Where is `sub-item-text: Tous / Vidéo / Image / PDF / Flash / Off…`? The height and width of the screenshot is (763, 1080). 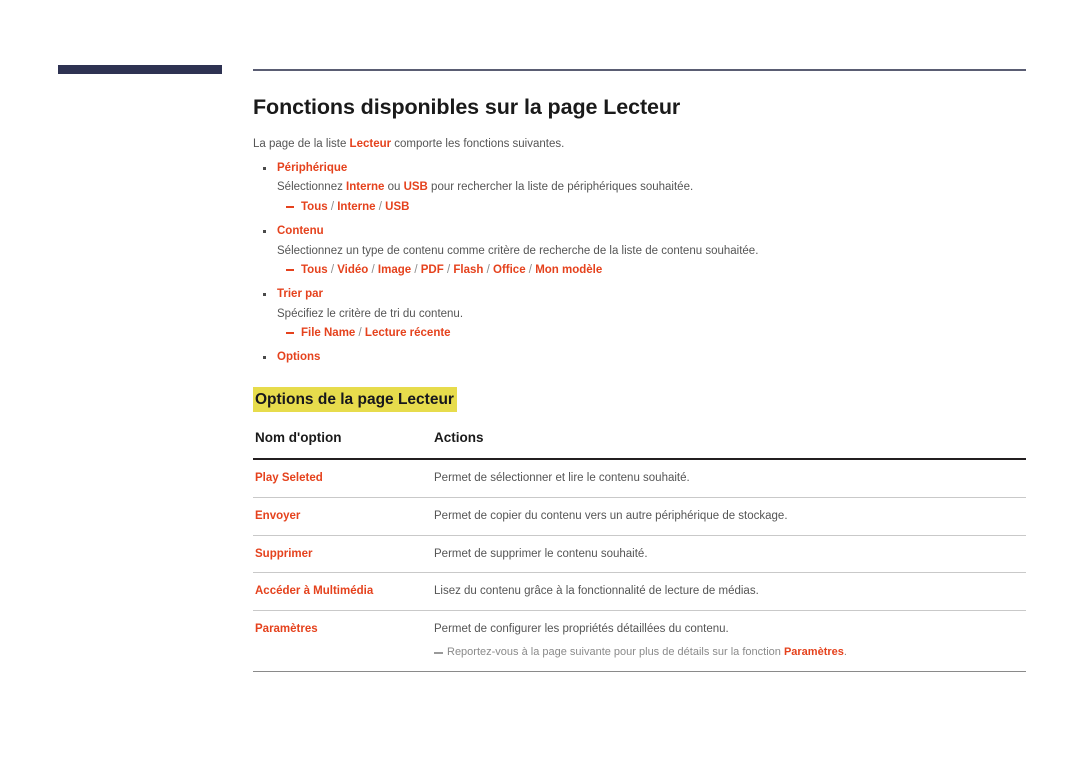
sub-item-text: Tous / Vidéo / Image / PDF / Flash / Off… is located at coordinates (451, 270).